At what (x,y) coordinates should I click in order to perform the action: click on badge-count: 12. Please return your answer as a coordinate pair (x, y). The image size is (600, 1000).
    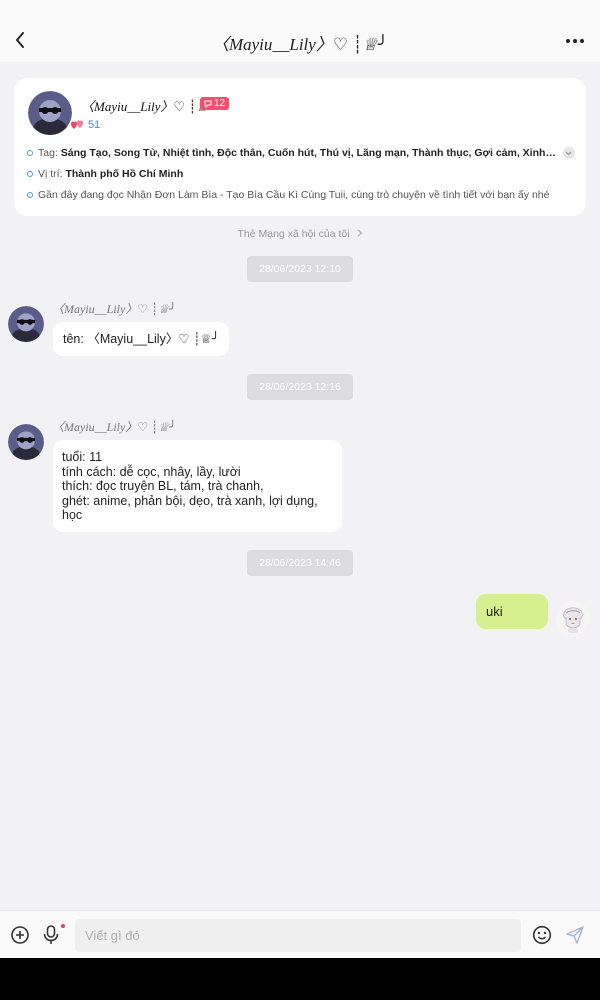
    Looking at the image, I should click on (220, 103).